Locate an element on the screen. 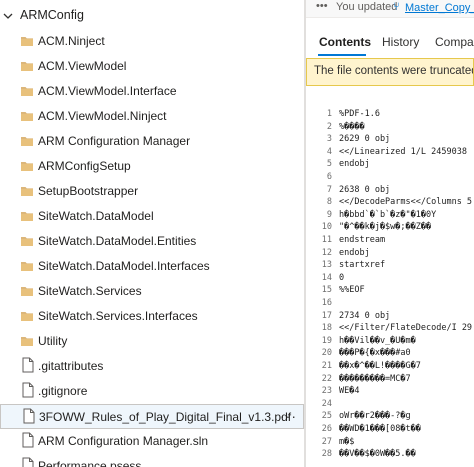 The image size is (474, 467). line-number: 10 is located at coordinates (326, 227).